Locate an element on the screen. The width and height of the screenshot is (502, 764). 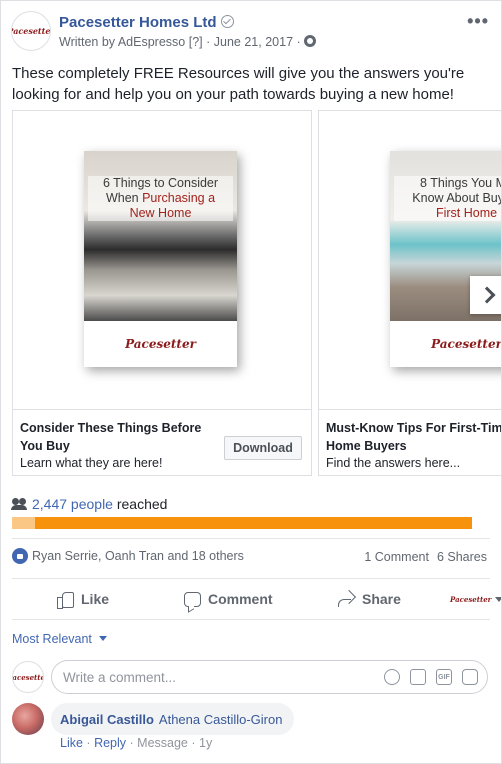
emoji-icon is located at coordinates (392, 677).